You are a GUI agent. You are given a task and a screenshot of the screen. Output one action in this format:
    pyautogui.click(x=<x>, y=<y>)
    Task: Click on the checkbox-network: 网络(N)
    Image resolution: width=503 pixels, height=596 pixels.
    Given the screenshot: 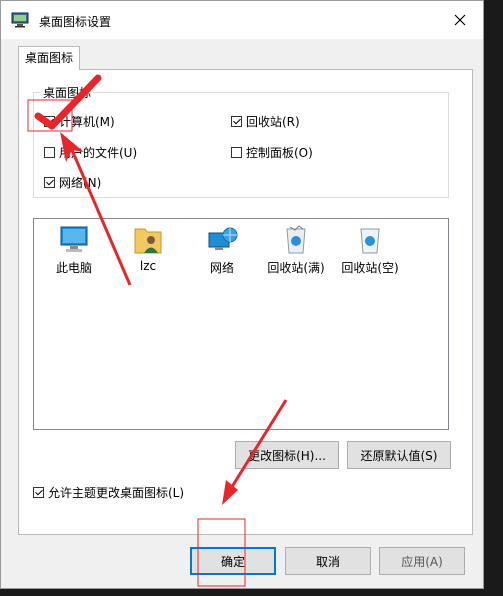 What is the action you would take?
    pyautogui.click(x=72, y=182)
    